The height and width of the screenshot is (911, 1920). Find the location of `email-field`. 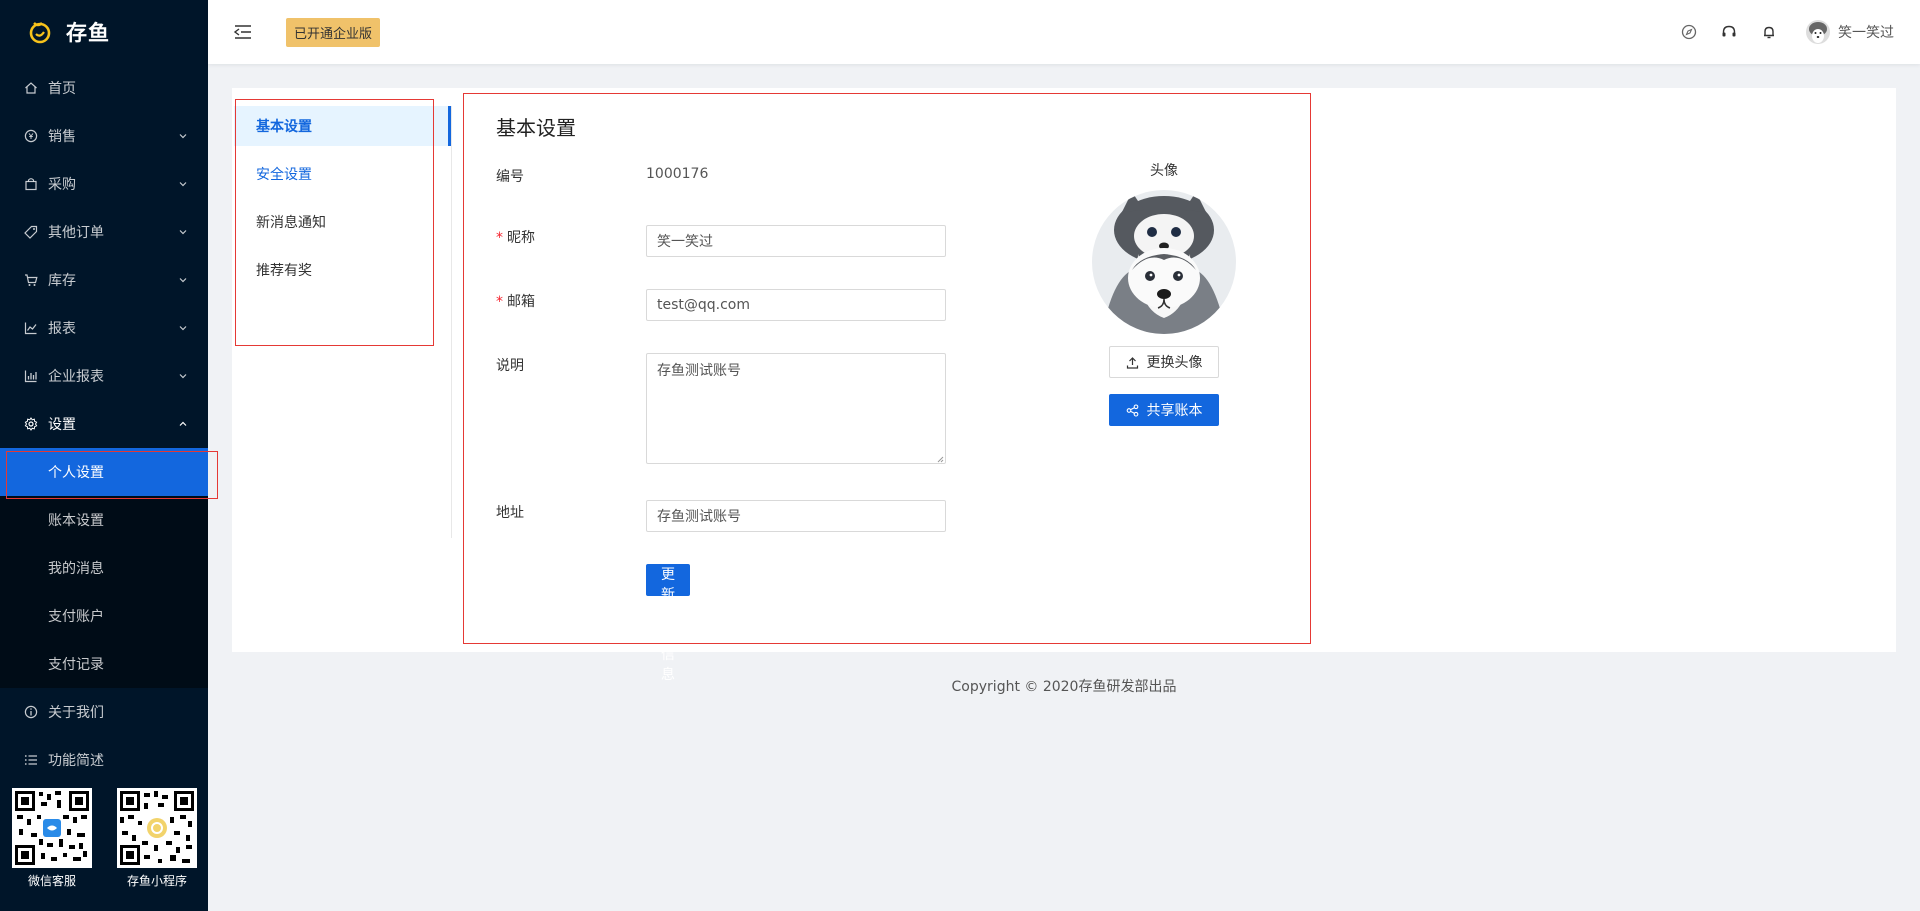

email-field is located at coordinates (796, 305).